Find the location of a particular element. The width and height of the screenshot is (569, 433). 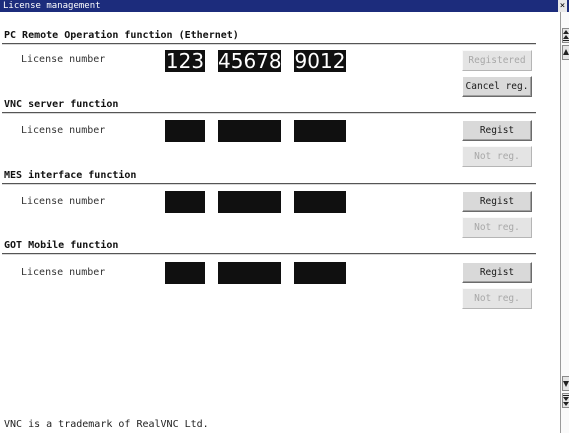

license-field-1: 123 is located at coordinates (185, 61).